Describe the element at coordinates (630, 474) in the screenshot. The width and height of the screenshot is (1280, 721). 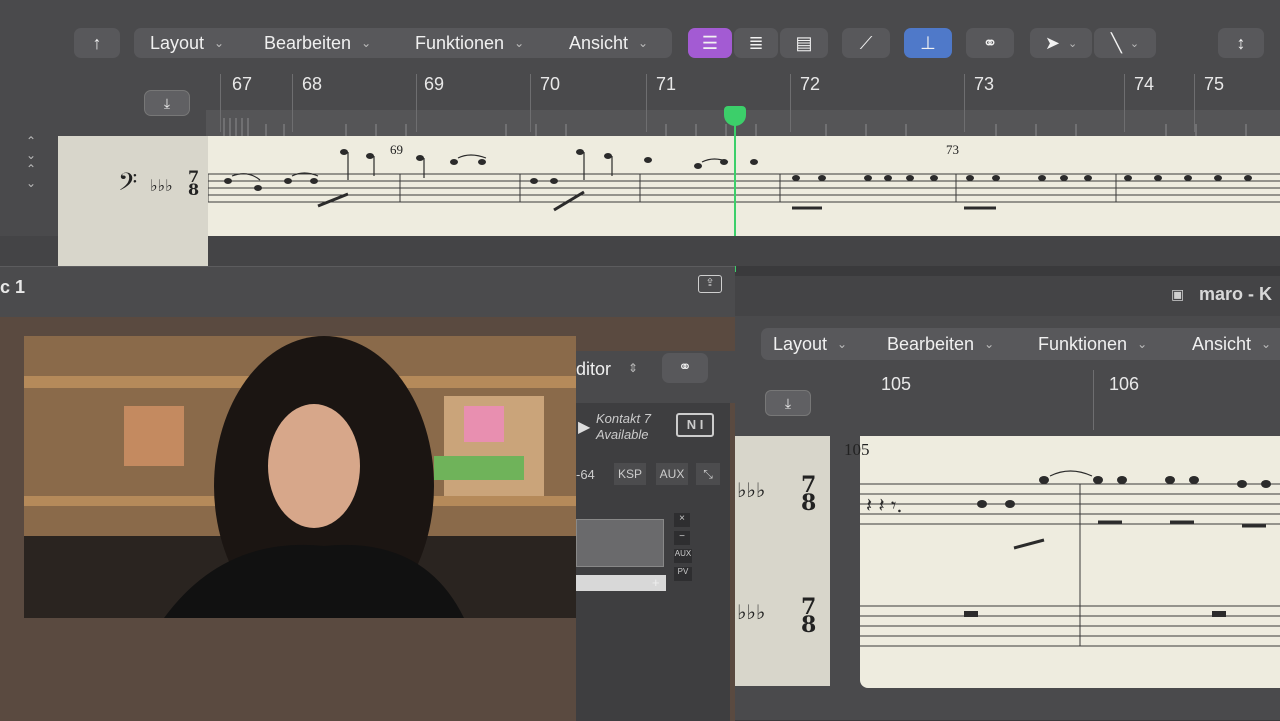
I see `ksp-button: KSP` at that location.